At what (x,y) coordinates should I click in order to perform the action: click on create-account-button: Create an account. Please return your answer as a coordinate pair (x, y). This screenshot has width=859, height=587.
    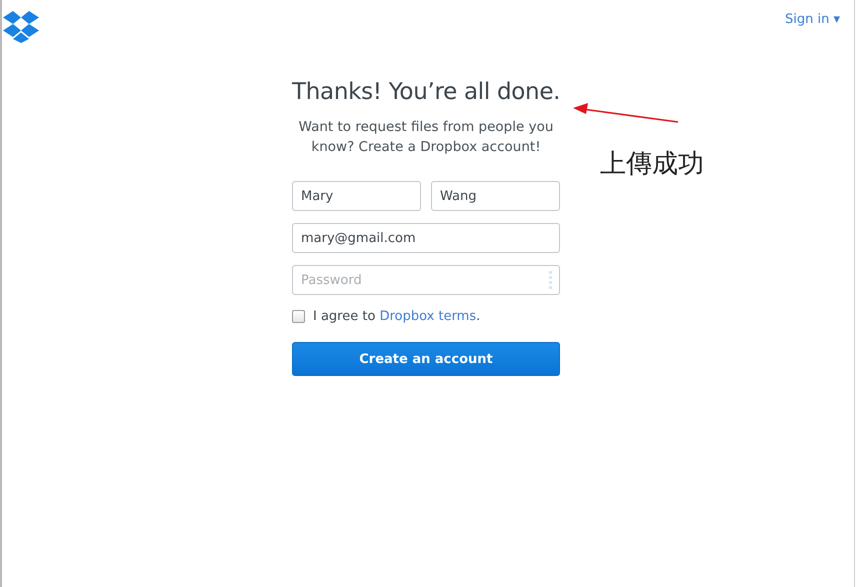
    Looking at the image, I should click on (426, 359).